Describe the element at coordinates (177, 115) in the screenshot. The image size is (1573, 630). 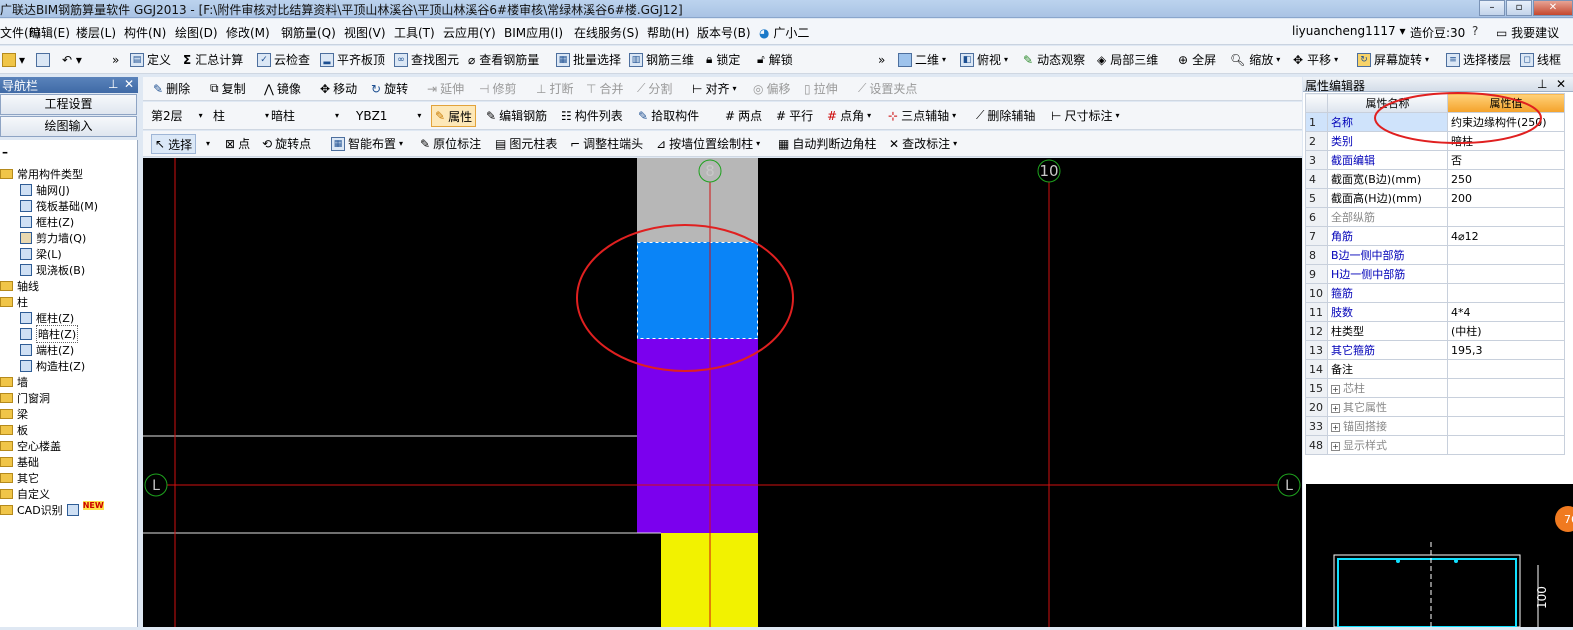
I see `floor-select: 第2层 ▾` at that location.